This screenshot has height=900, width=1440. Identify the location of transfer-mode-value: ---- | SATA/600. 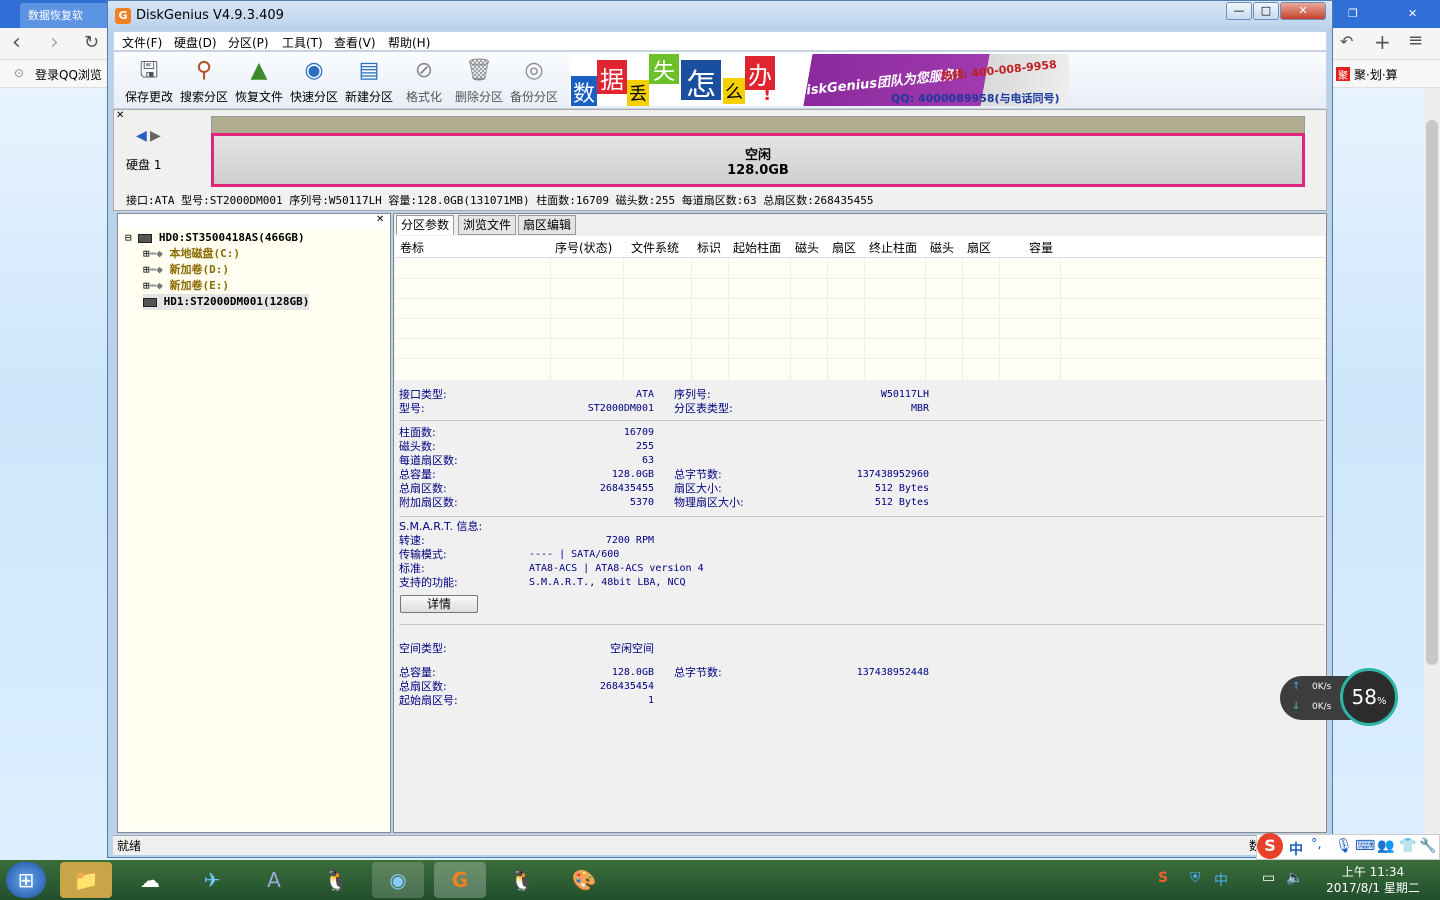
(574, 554).